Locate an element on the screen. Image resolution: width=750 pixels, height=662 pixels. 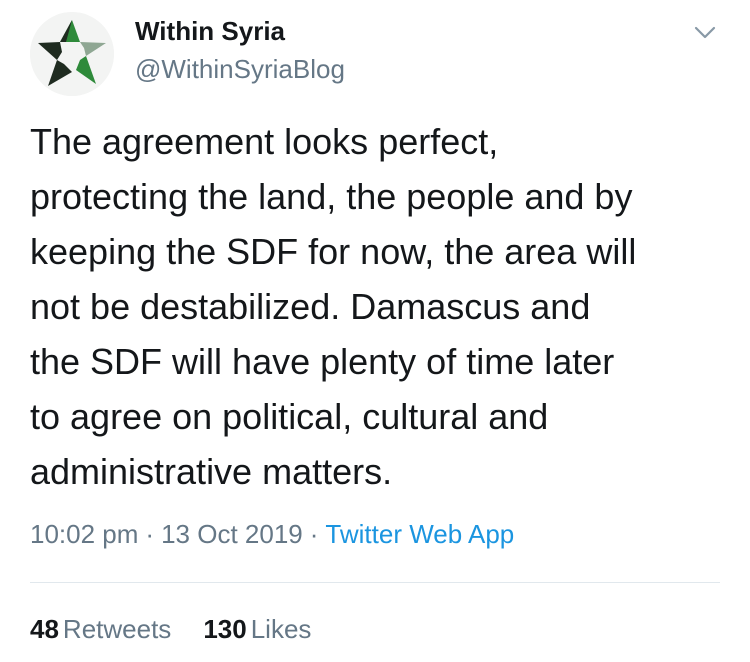
avatar is located at coordinates (72, 54).